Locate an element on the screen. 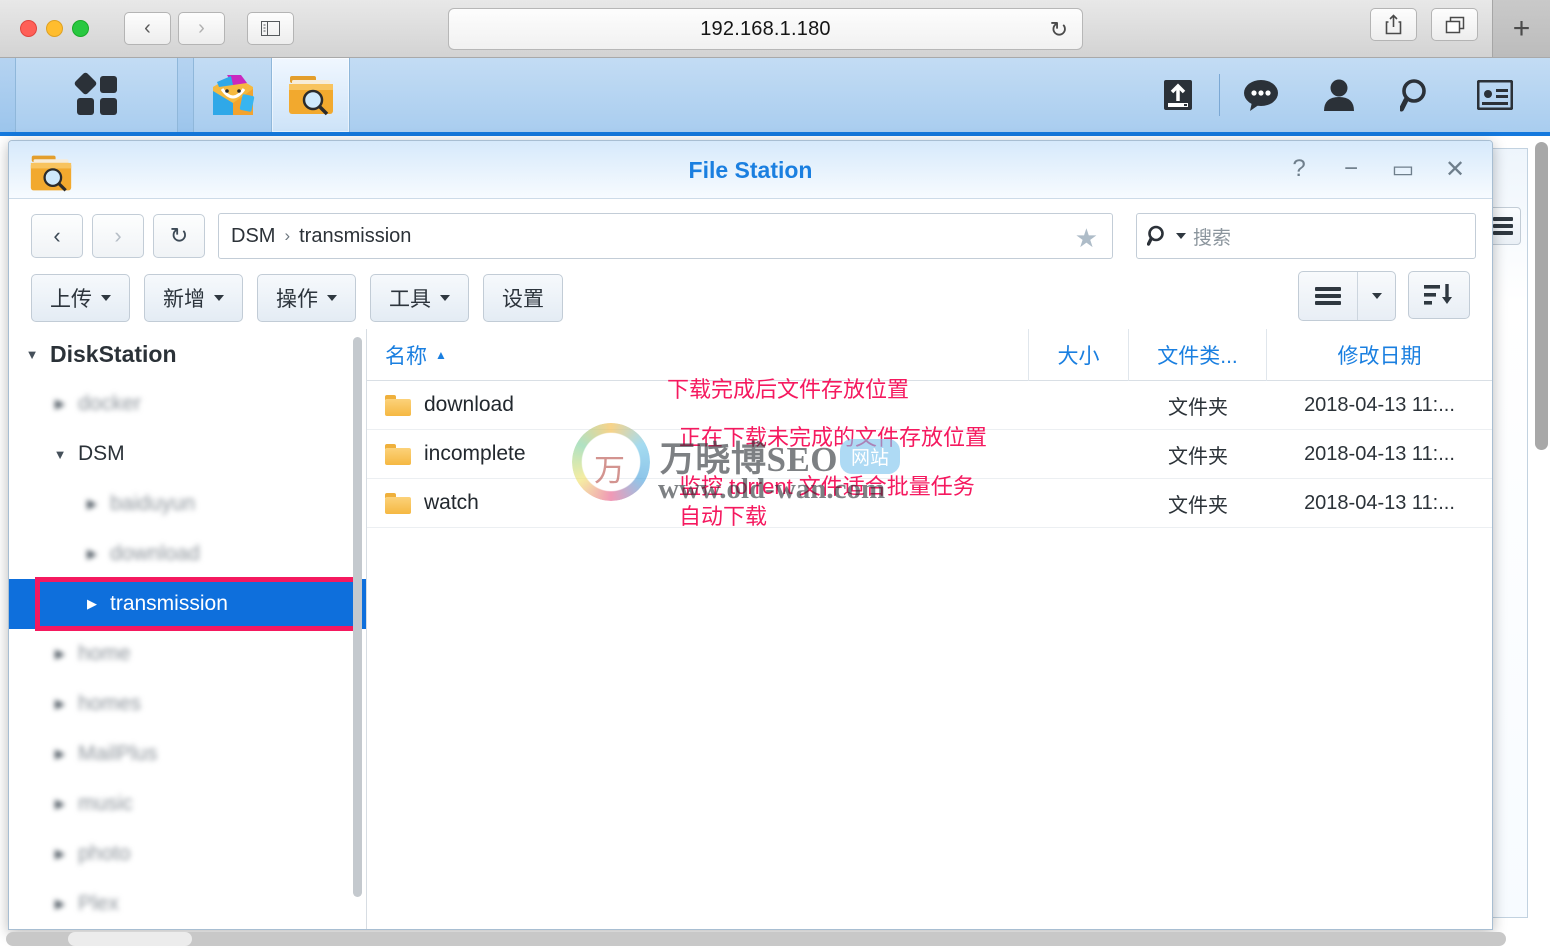 The image size is (1550, 948). file-name-label: download is located at coordinates (469, 404).